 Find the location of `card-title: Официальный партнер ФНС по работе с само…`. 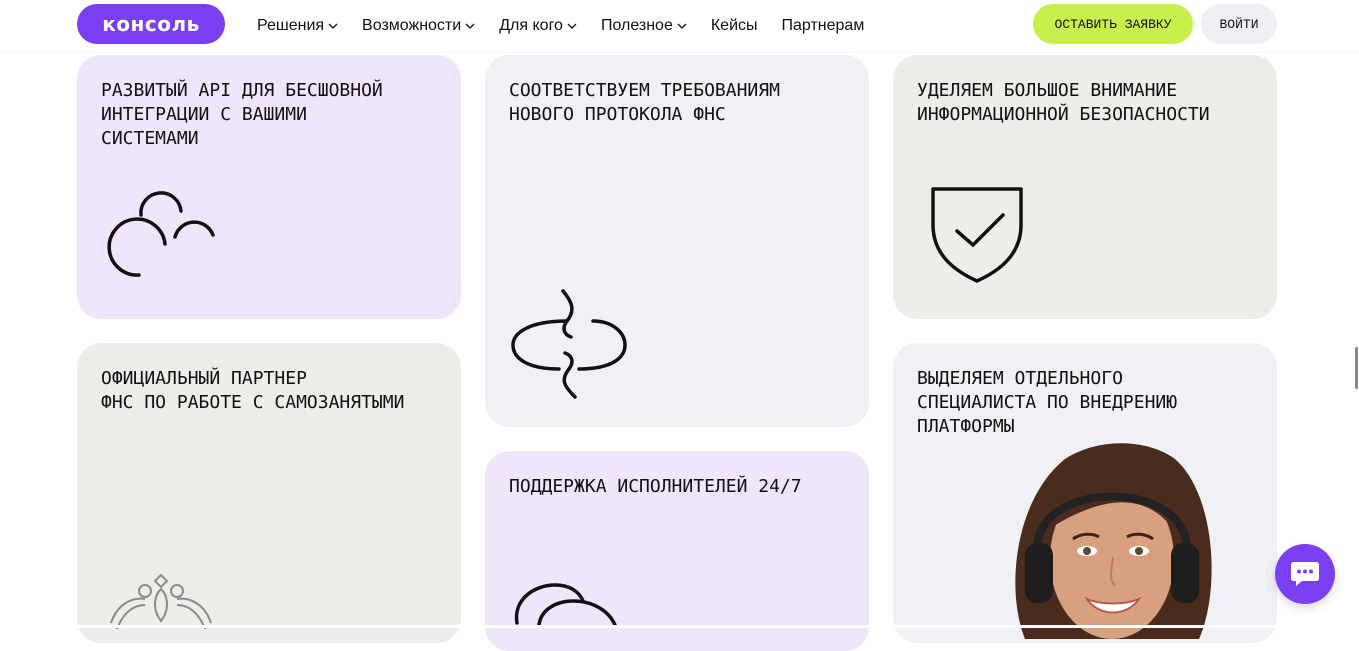

card-title: Официальный партнер ФНС по работе с само… is located at coordinates (253, 390).